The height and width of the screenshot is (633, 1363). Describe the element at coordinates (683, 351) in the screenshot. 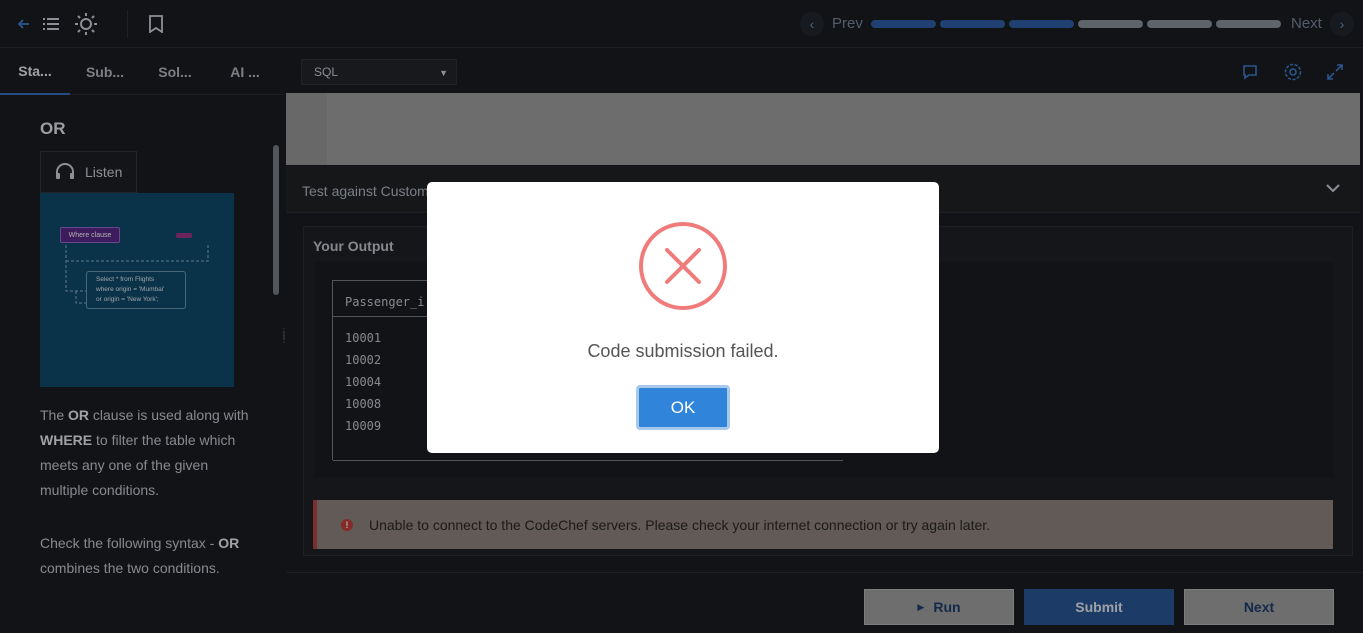

I see `dialog-message: Code submission failed.` at that location.